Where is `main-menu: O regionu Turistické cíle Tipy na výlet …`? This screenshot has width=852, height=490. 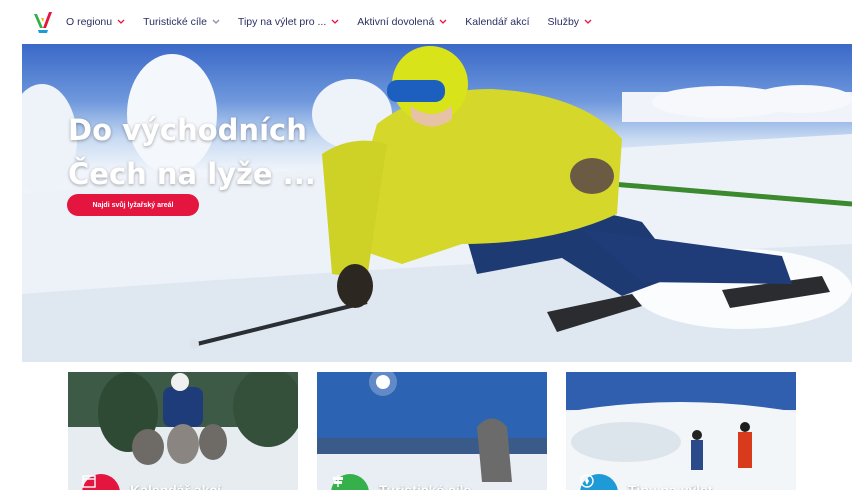
main-menu: O regionu Turistické cíle Tipy na výlet … is located at coordinates (338, 22).